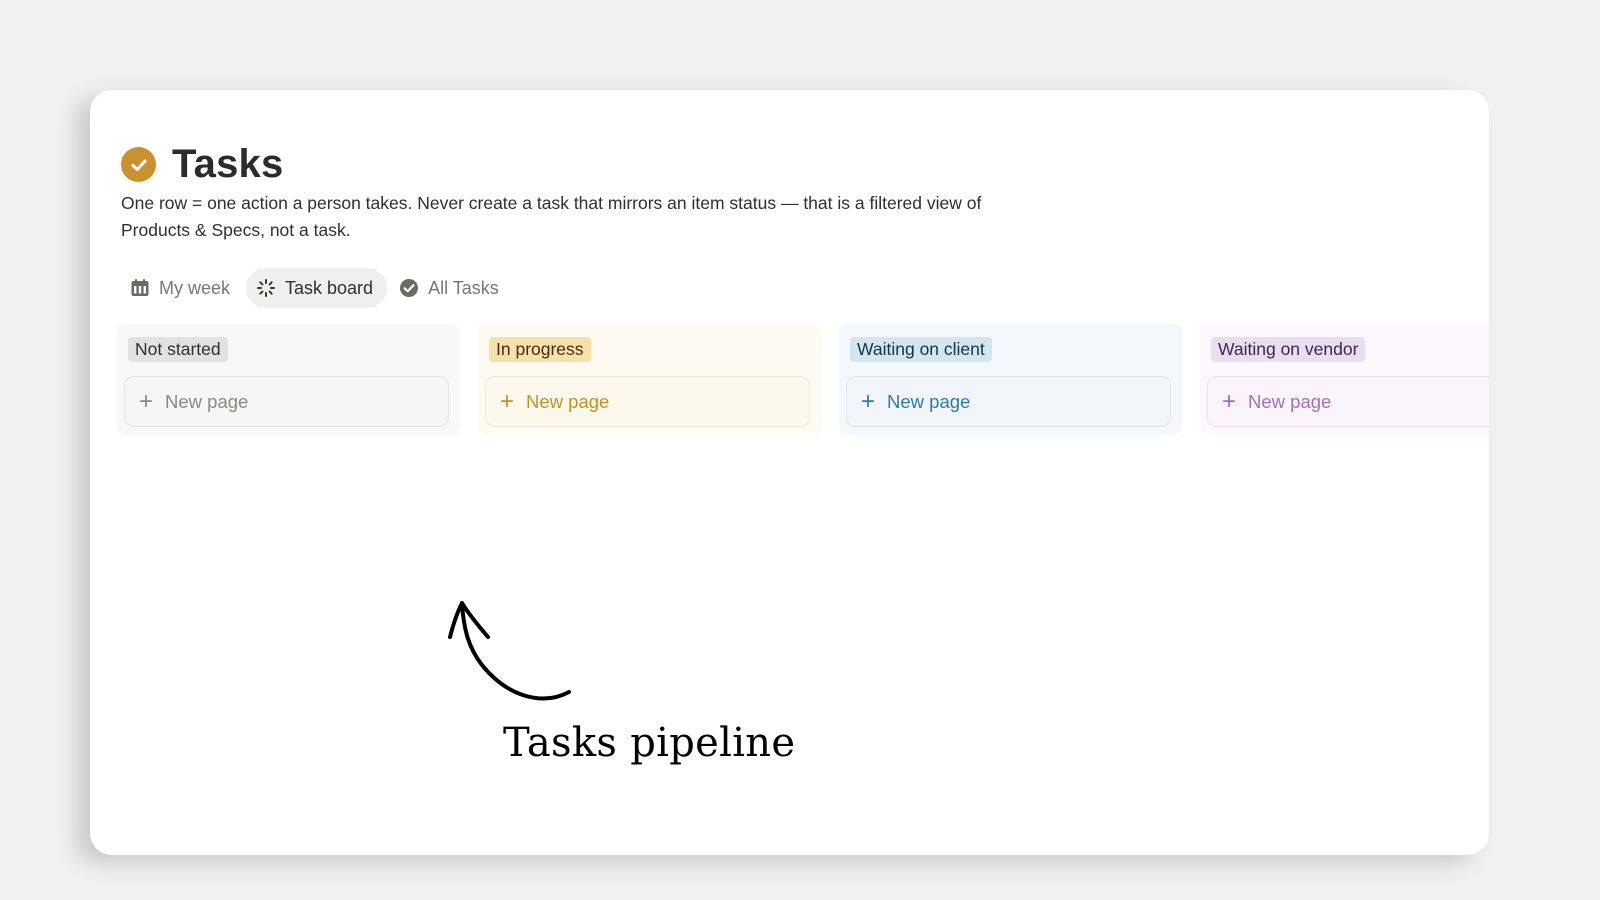 The width and height of the screenshot is (1600, 900). I want to click on page-title: Tasks, so click(227, 164).